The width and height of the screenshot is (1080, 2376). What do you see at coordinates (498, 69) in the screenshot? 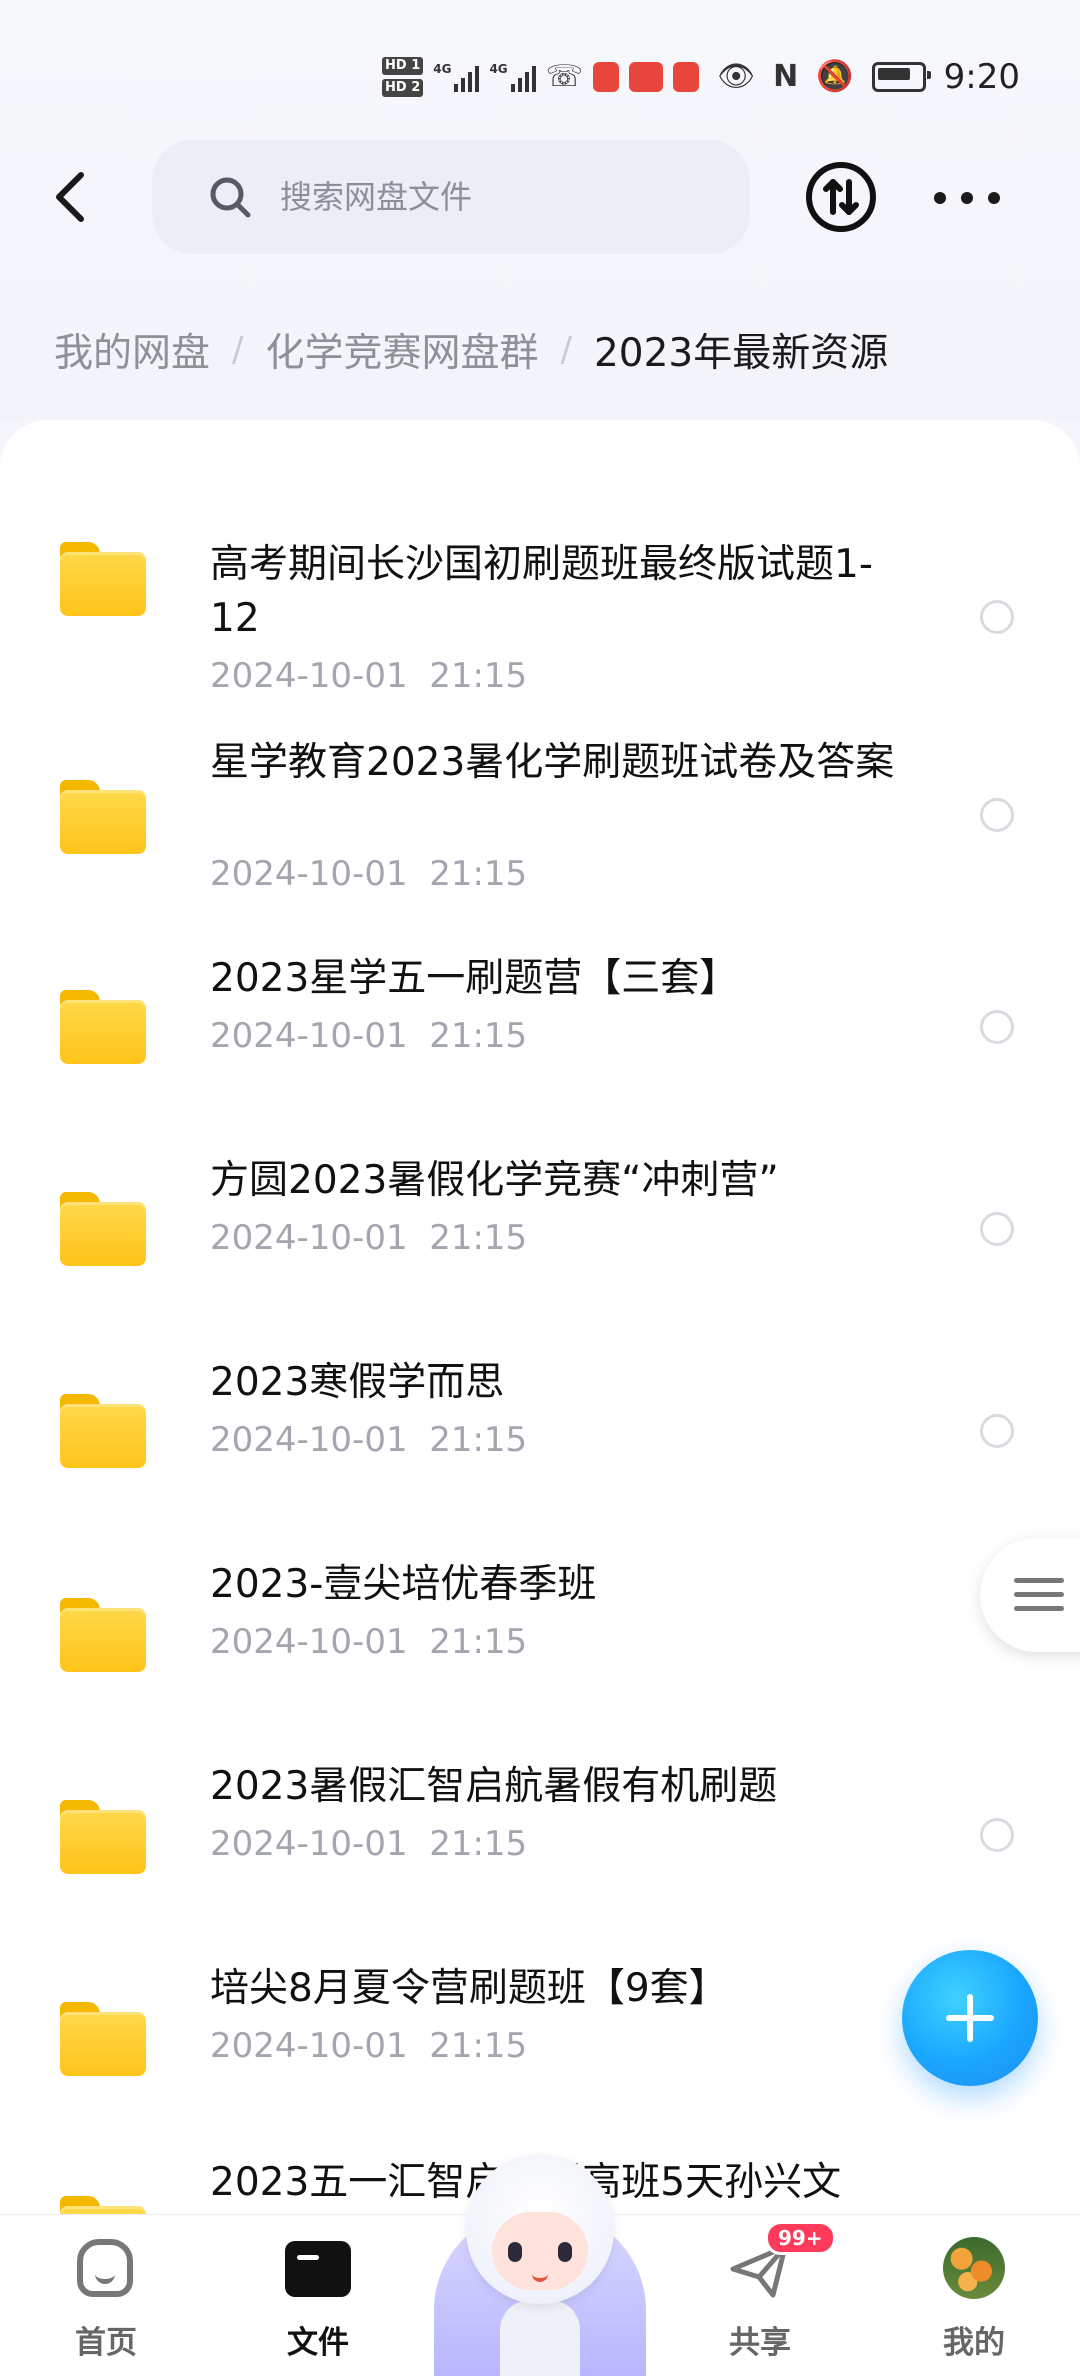
I see `sim2-label: 4G` at bounding box center [498, 69].